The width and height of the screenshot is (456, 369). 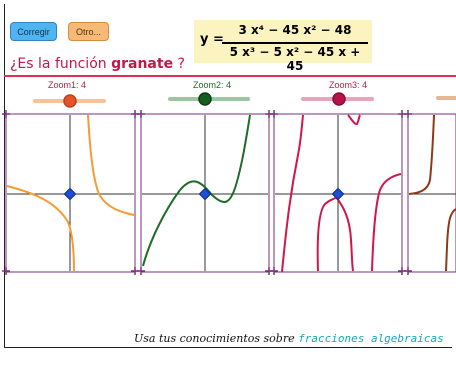 What do you see at coordinates (371, 338) in the screenshot?
I see `footer-link: fracciones algebraicas` at bounding box center [371, 338].